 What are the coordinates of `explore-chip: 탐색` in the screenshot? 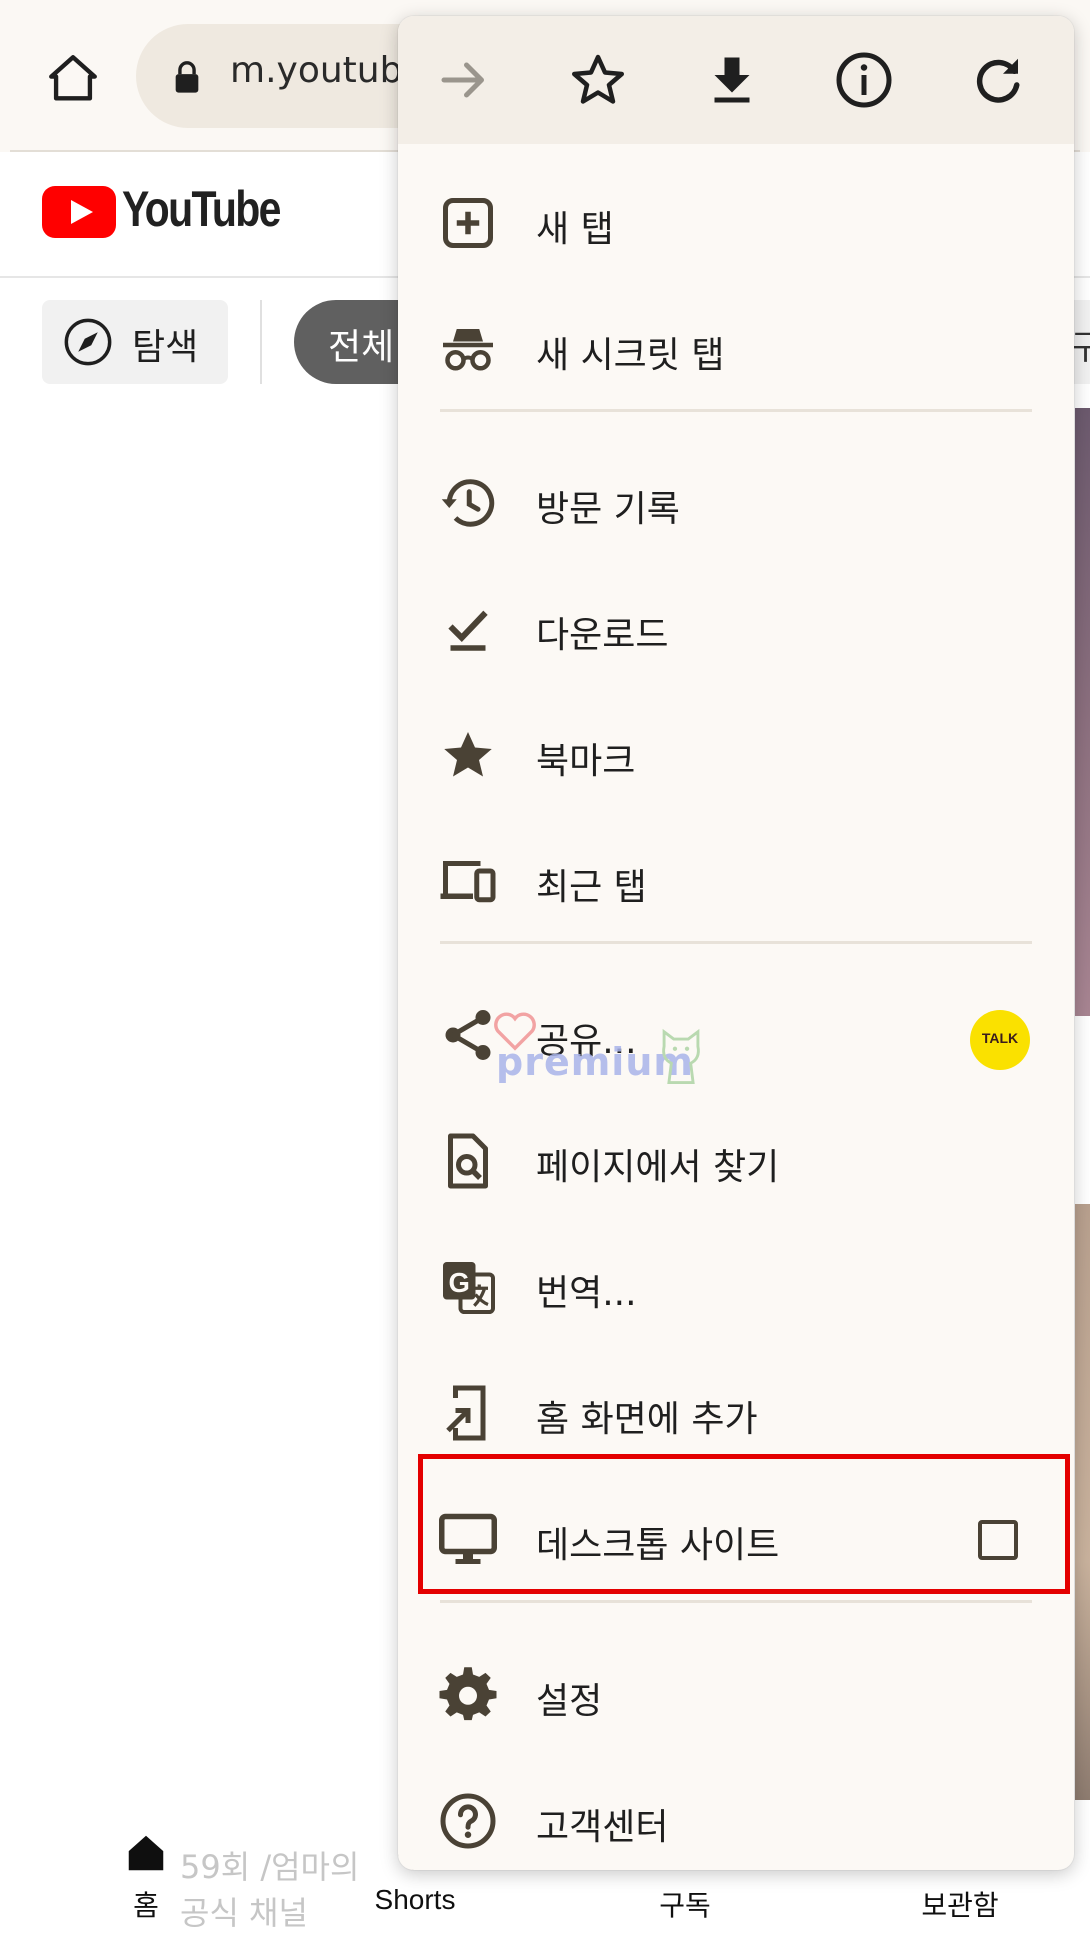 It's located at (135, 342).